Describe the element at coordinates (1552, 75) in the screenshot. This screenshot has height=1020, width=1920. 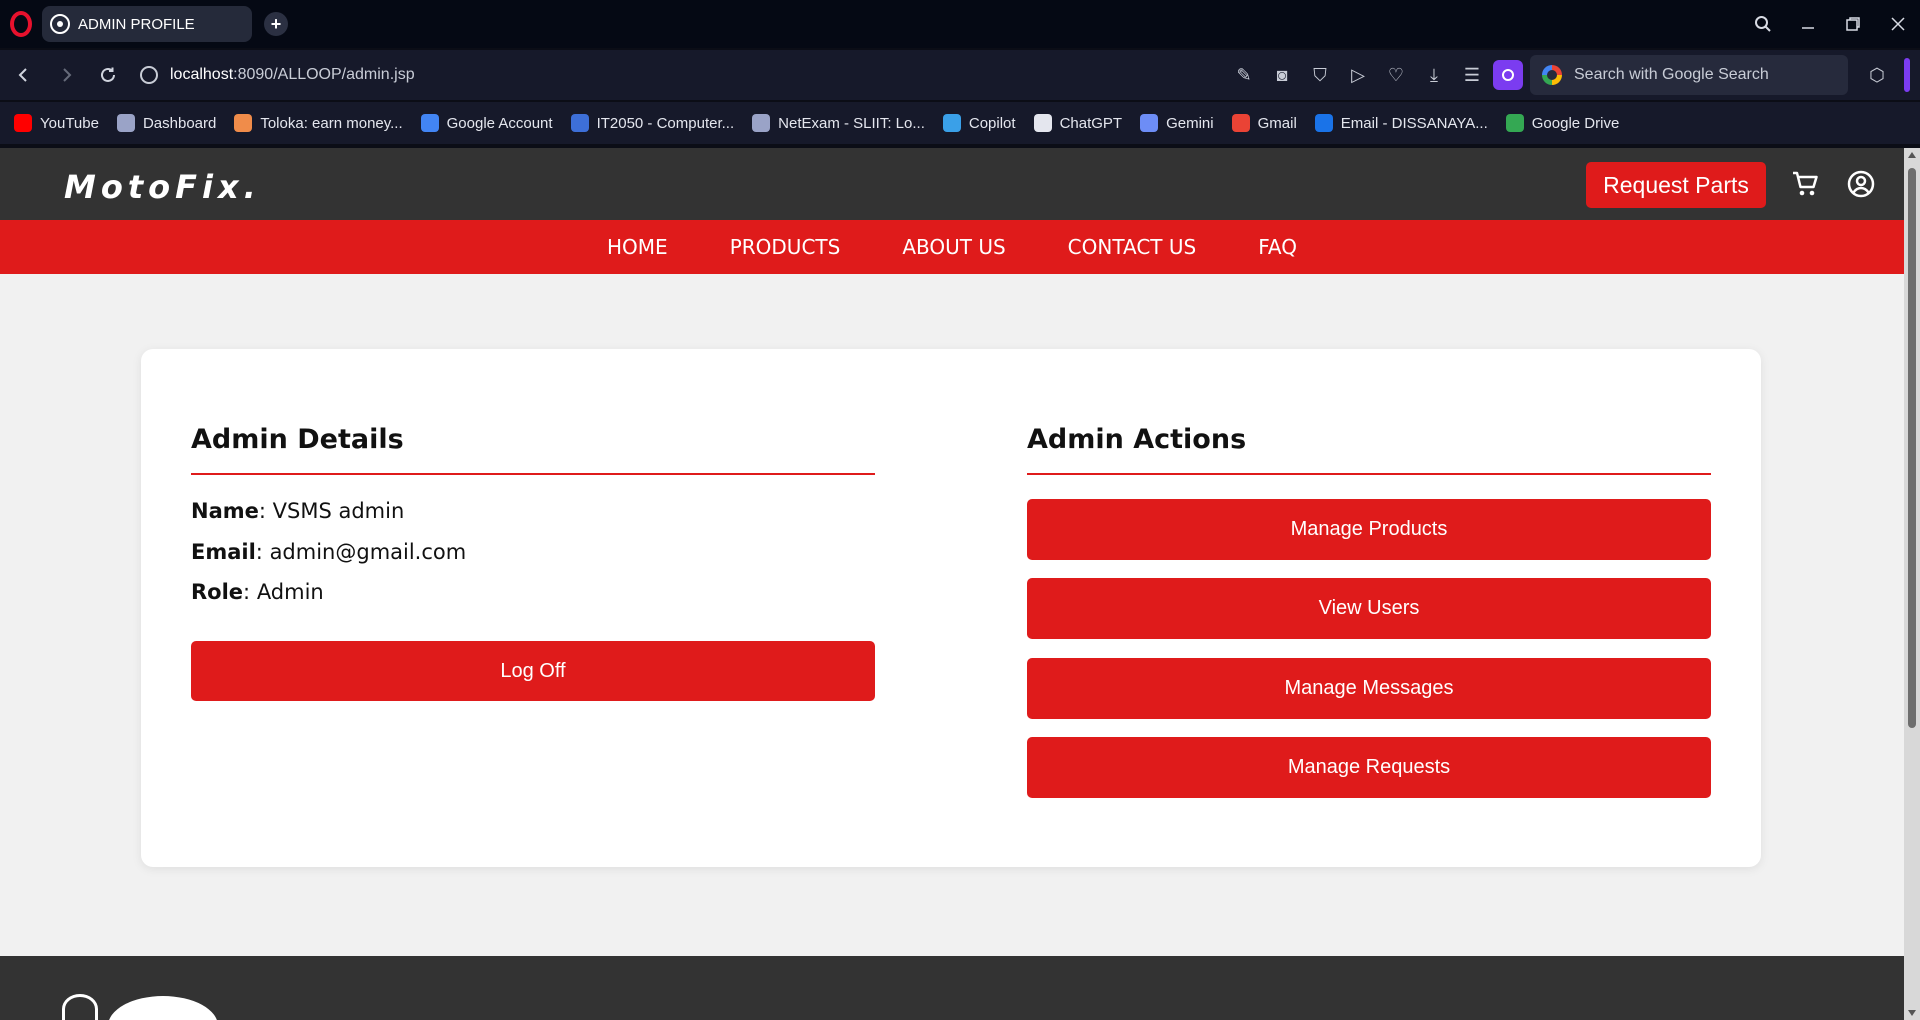
I see `google-logo-icon` at that location.